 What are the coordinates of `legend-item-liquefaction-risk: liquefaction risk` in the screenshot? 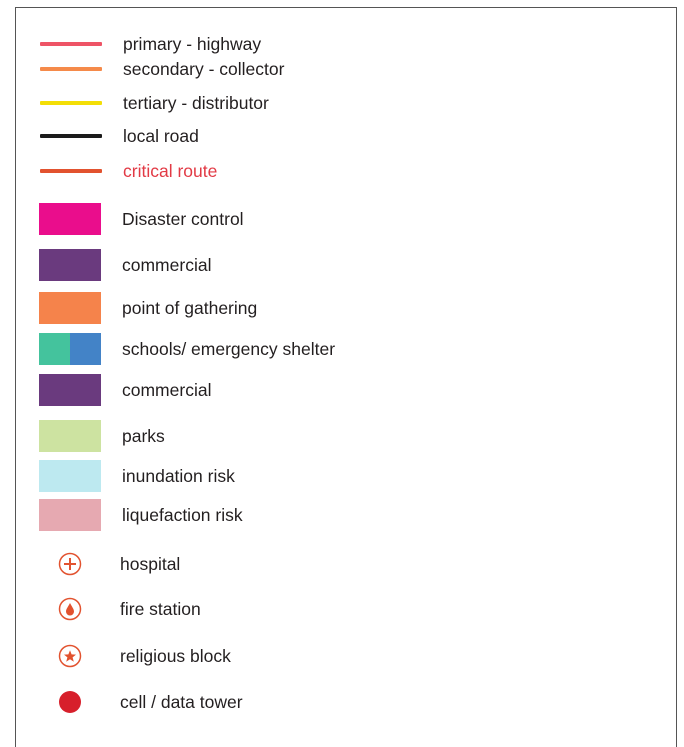 It's located at (141, 515).